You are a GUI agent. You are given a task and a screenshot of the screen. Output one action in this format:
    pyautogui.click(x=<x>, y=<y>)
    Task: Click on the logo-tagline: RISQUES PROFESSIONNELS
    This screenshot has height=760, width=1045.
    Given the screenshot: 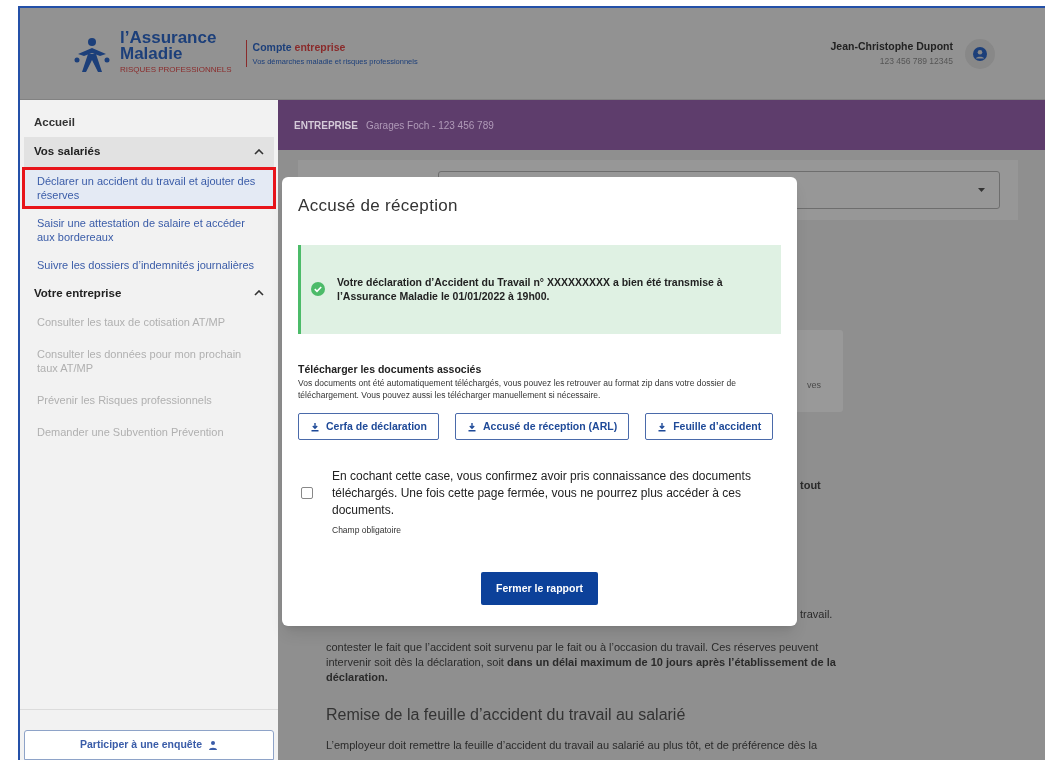 What is the action you would take?
    pyautogui.click(x=176, y=70)
    